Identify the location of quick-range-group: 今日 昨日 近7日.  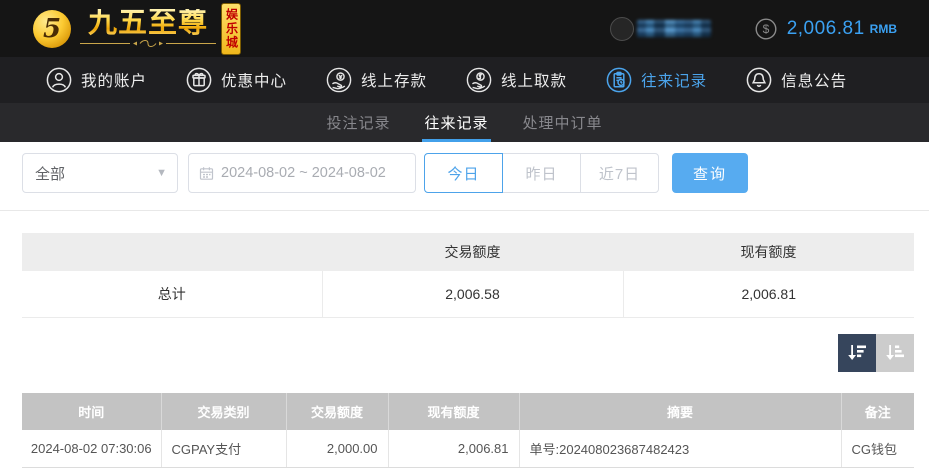
(541, 173).